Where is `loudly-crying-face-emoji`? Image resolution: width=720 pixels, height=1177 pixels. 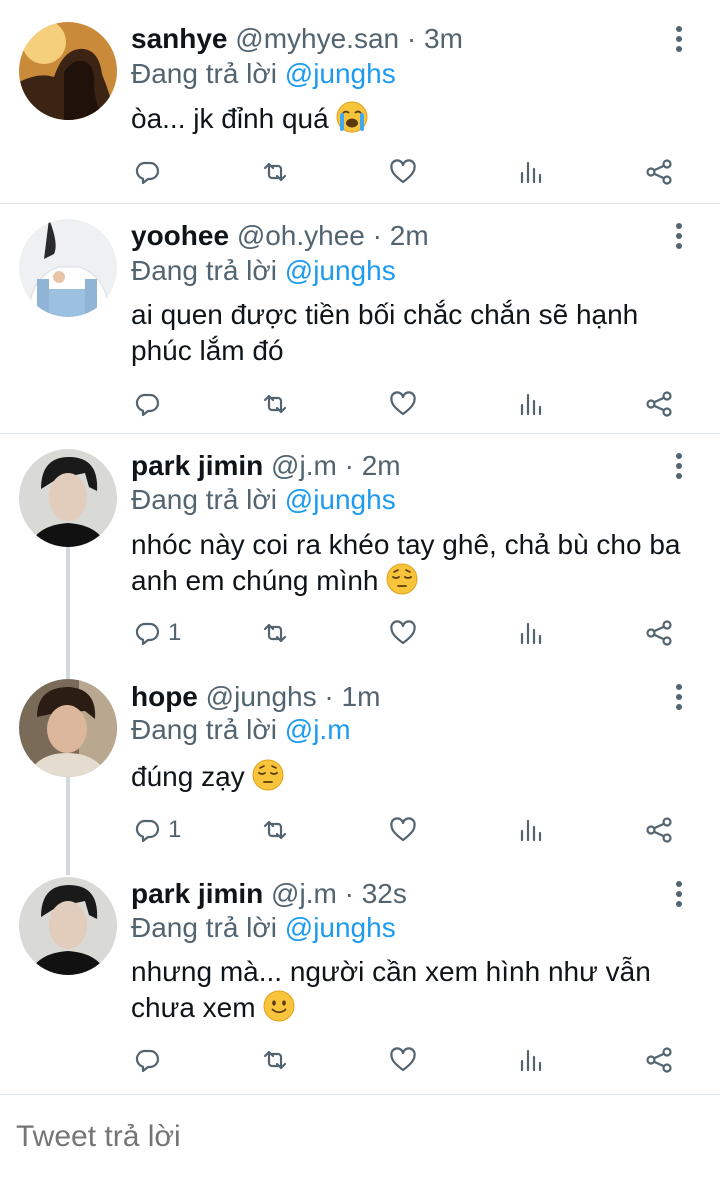
loudly-crying-face-emoji is located at coordinates (352, 117).